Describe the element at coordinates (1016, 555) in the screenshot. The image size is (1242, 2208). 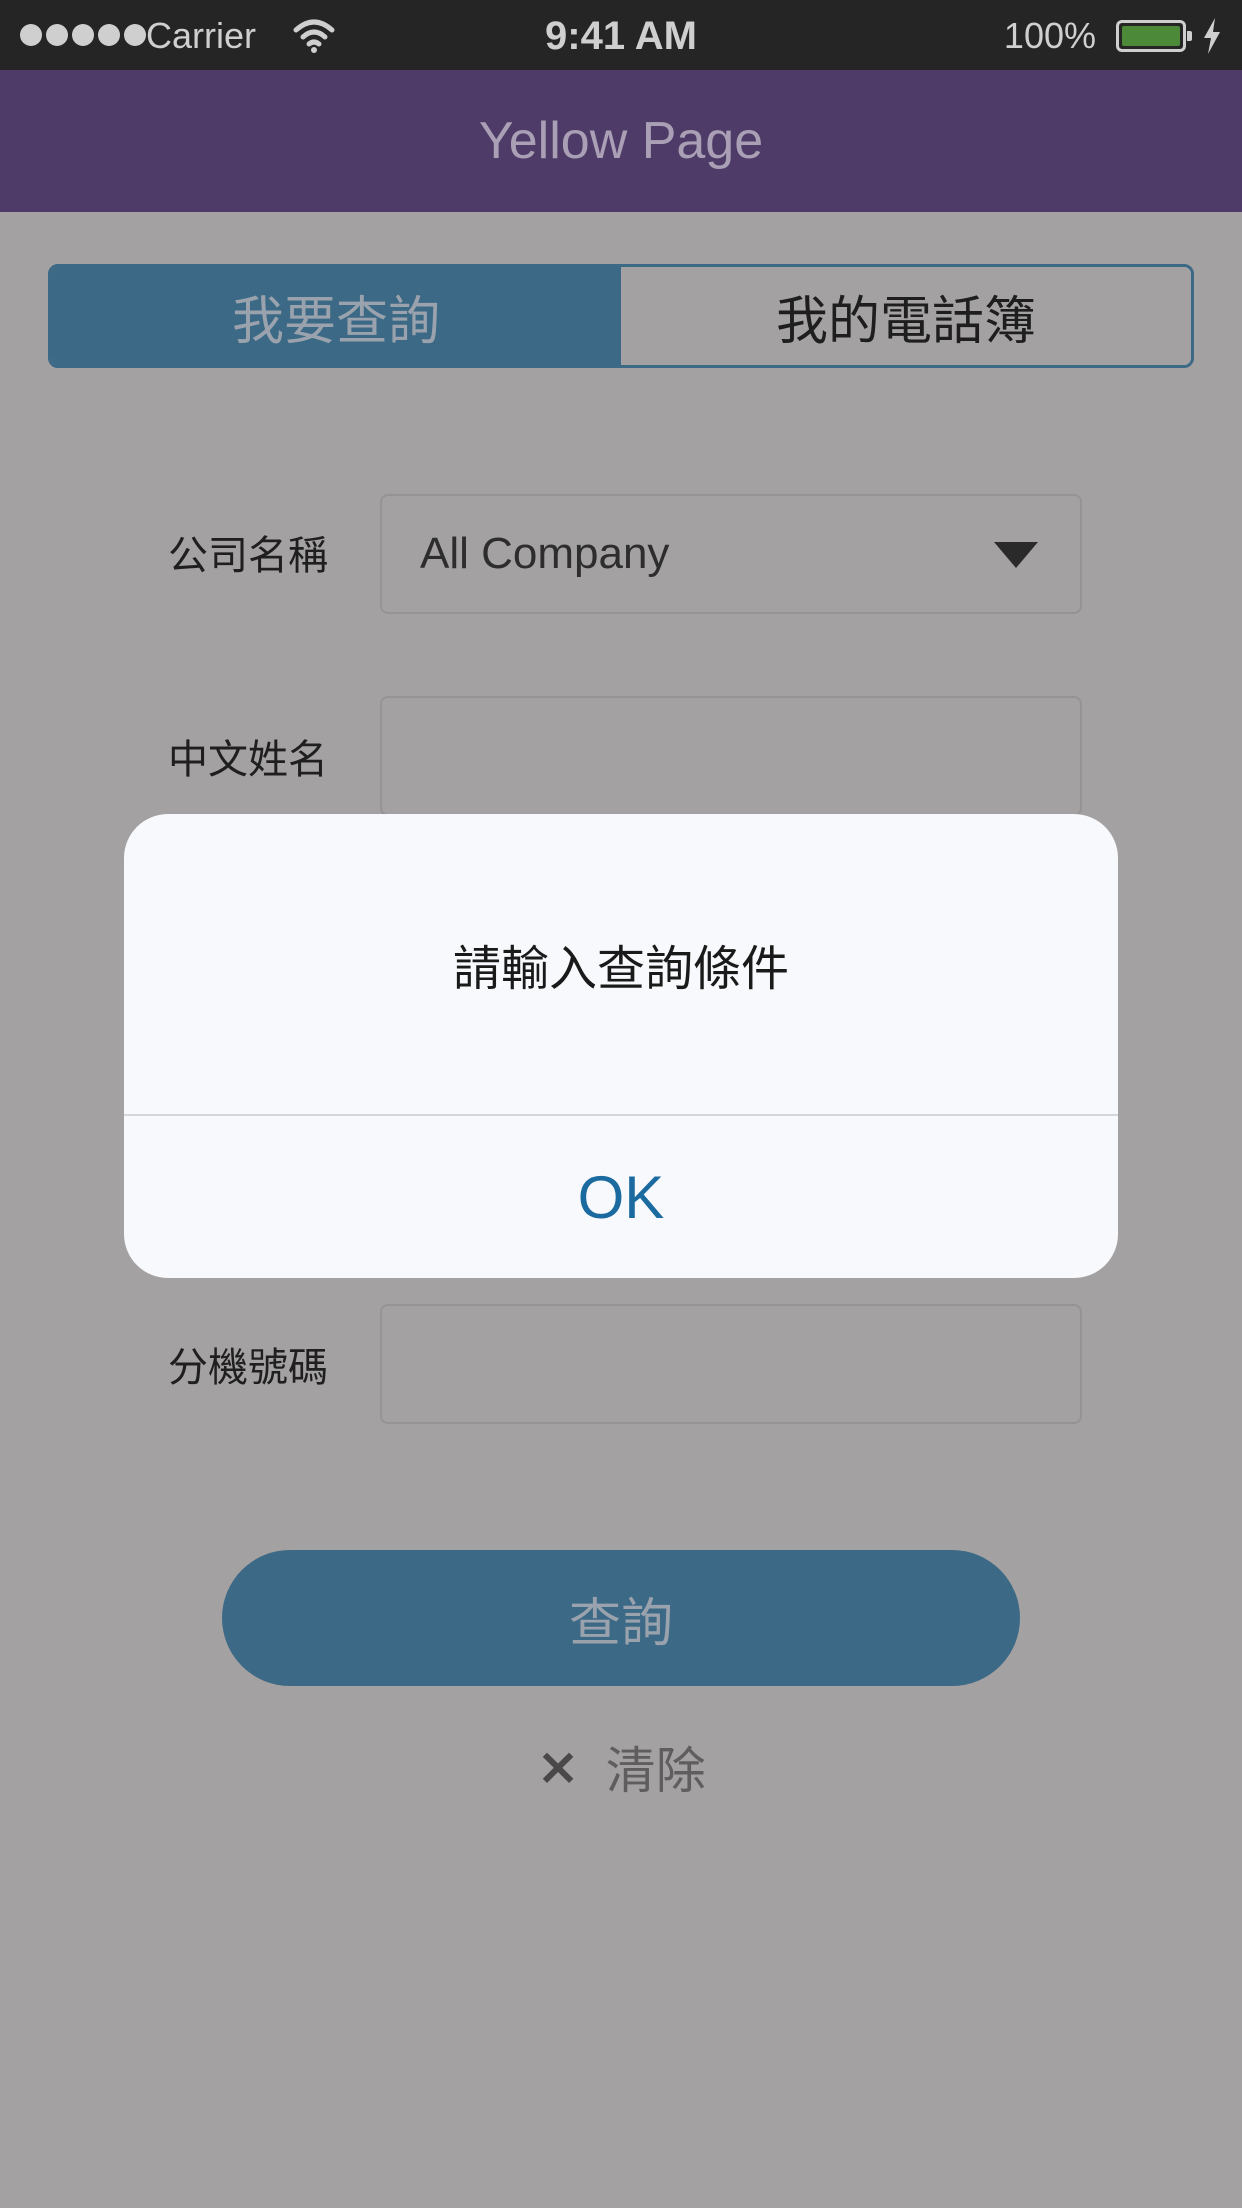
I see `dropdown-arrow-icon` at that location.